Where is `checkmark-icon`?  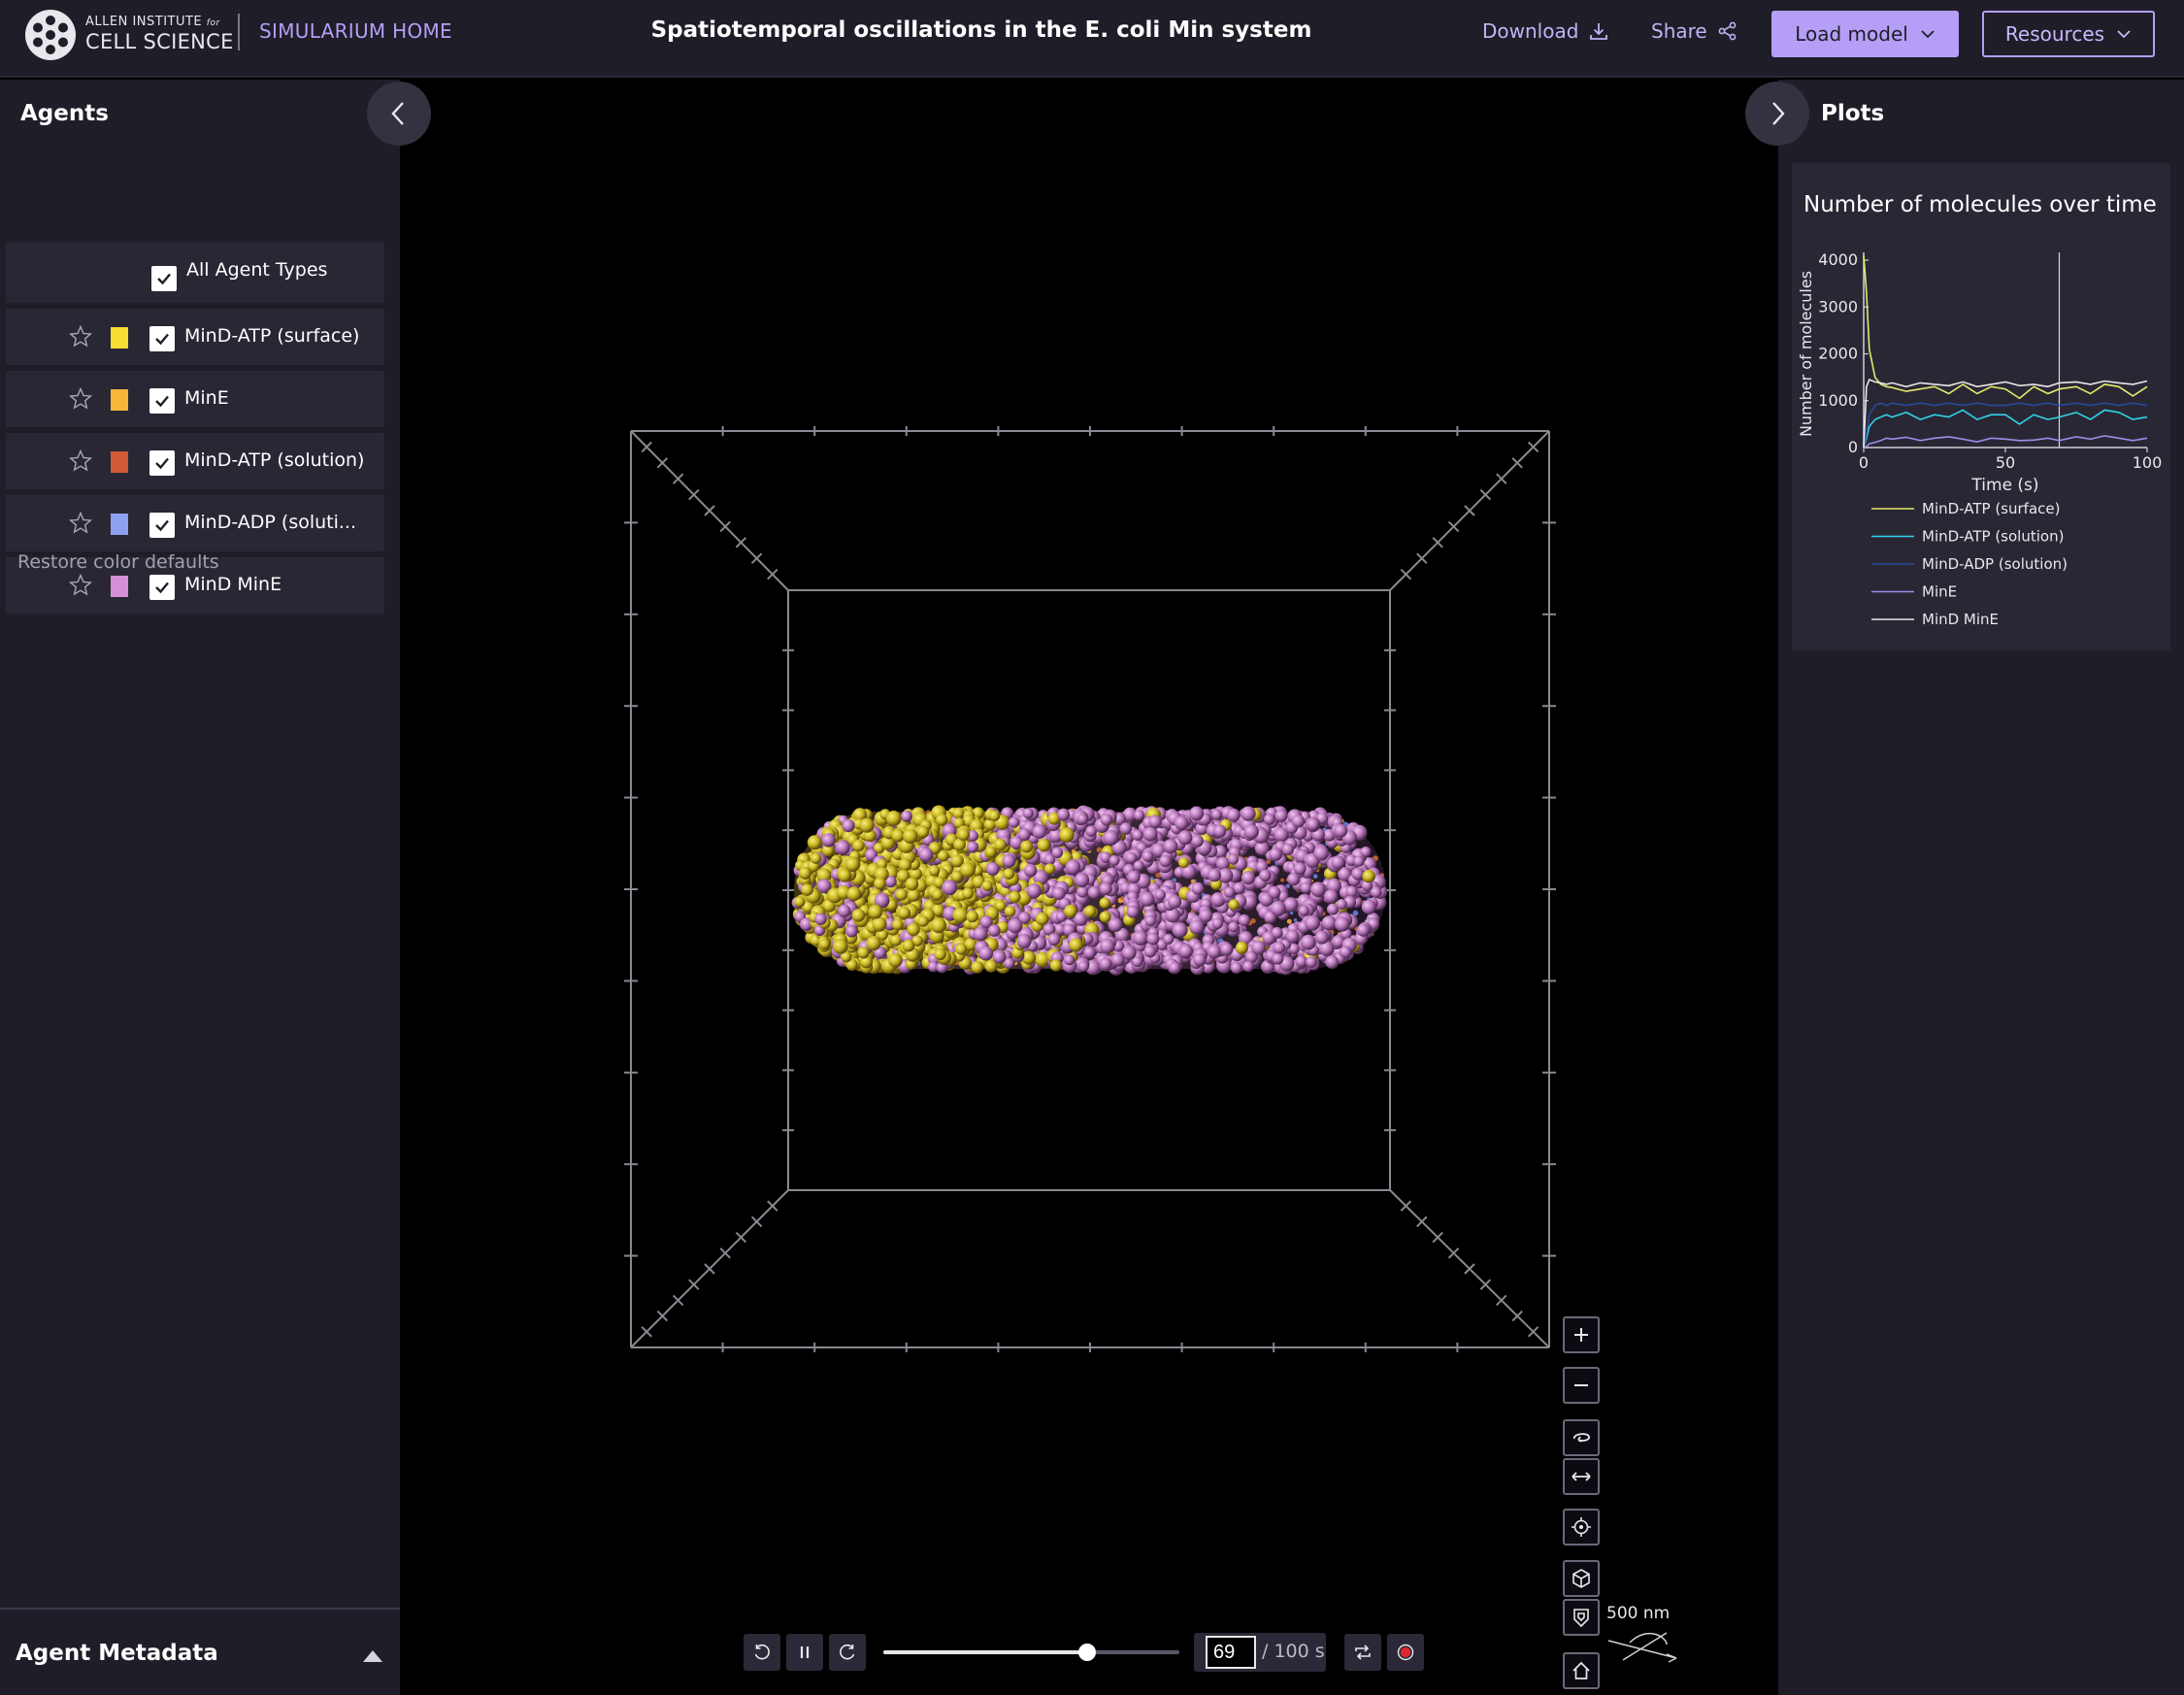
checkmark-icon is located at coordinates (162, 463).